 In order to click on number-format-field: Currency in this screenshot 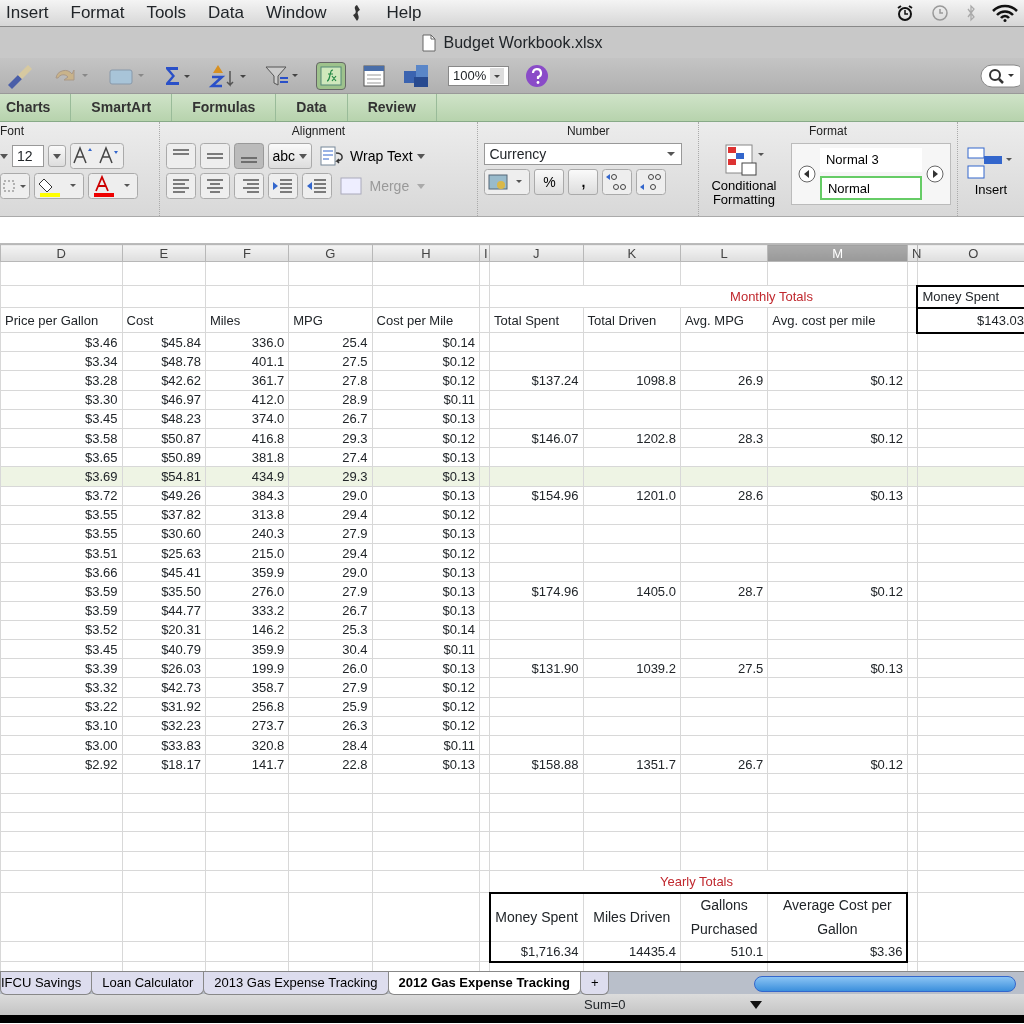, I will do `click(583, 154)`.